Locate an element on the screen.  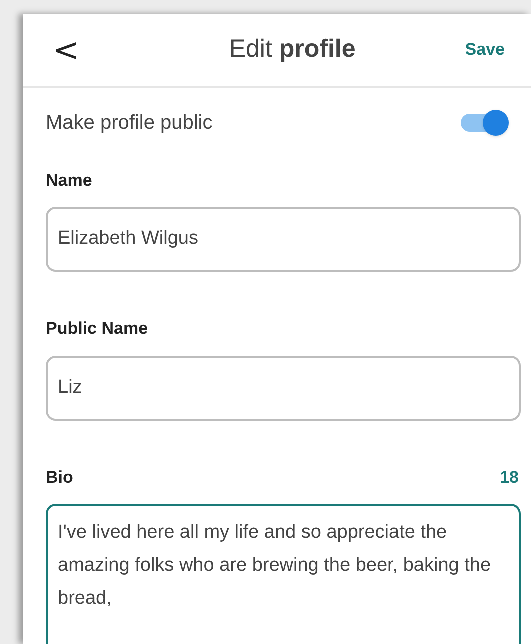
text-field: Liz is located at coordinates (283, 388).